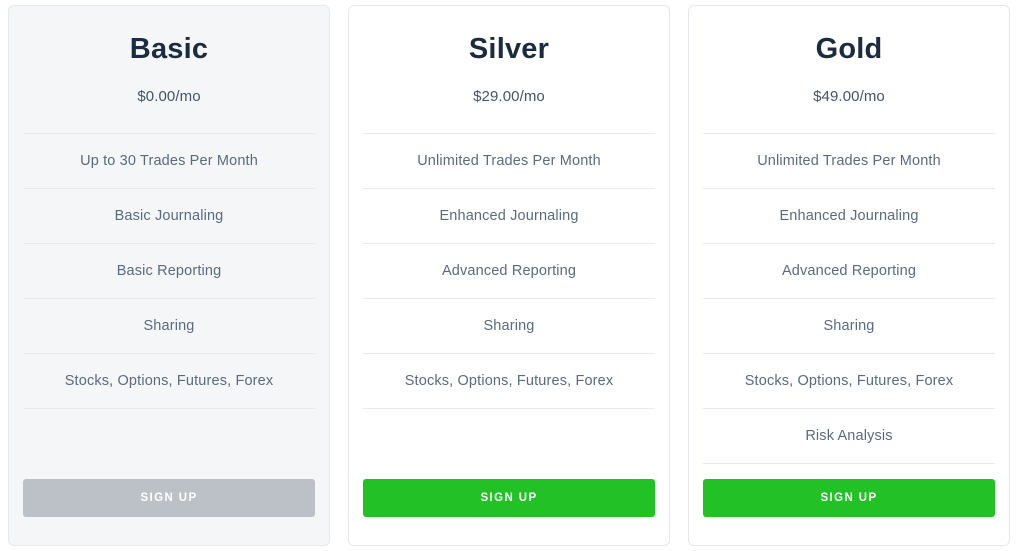 This screenshot has width=1024, height=551. What do you see at coordinates (849, 49) in the screenshot?
I see `plan-title-gold: Gold` at bounding box center [849, 49].